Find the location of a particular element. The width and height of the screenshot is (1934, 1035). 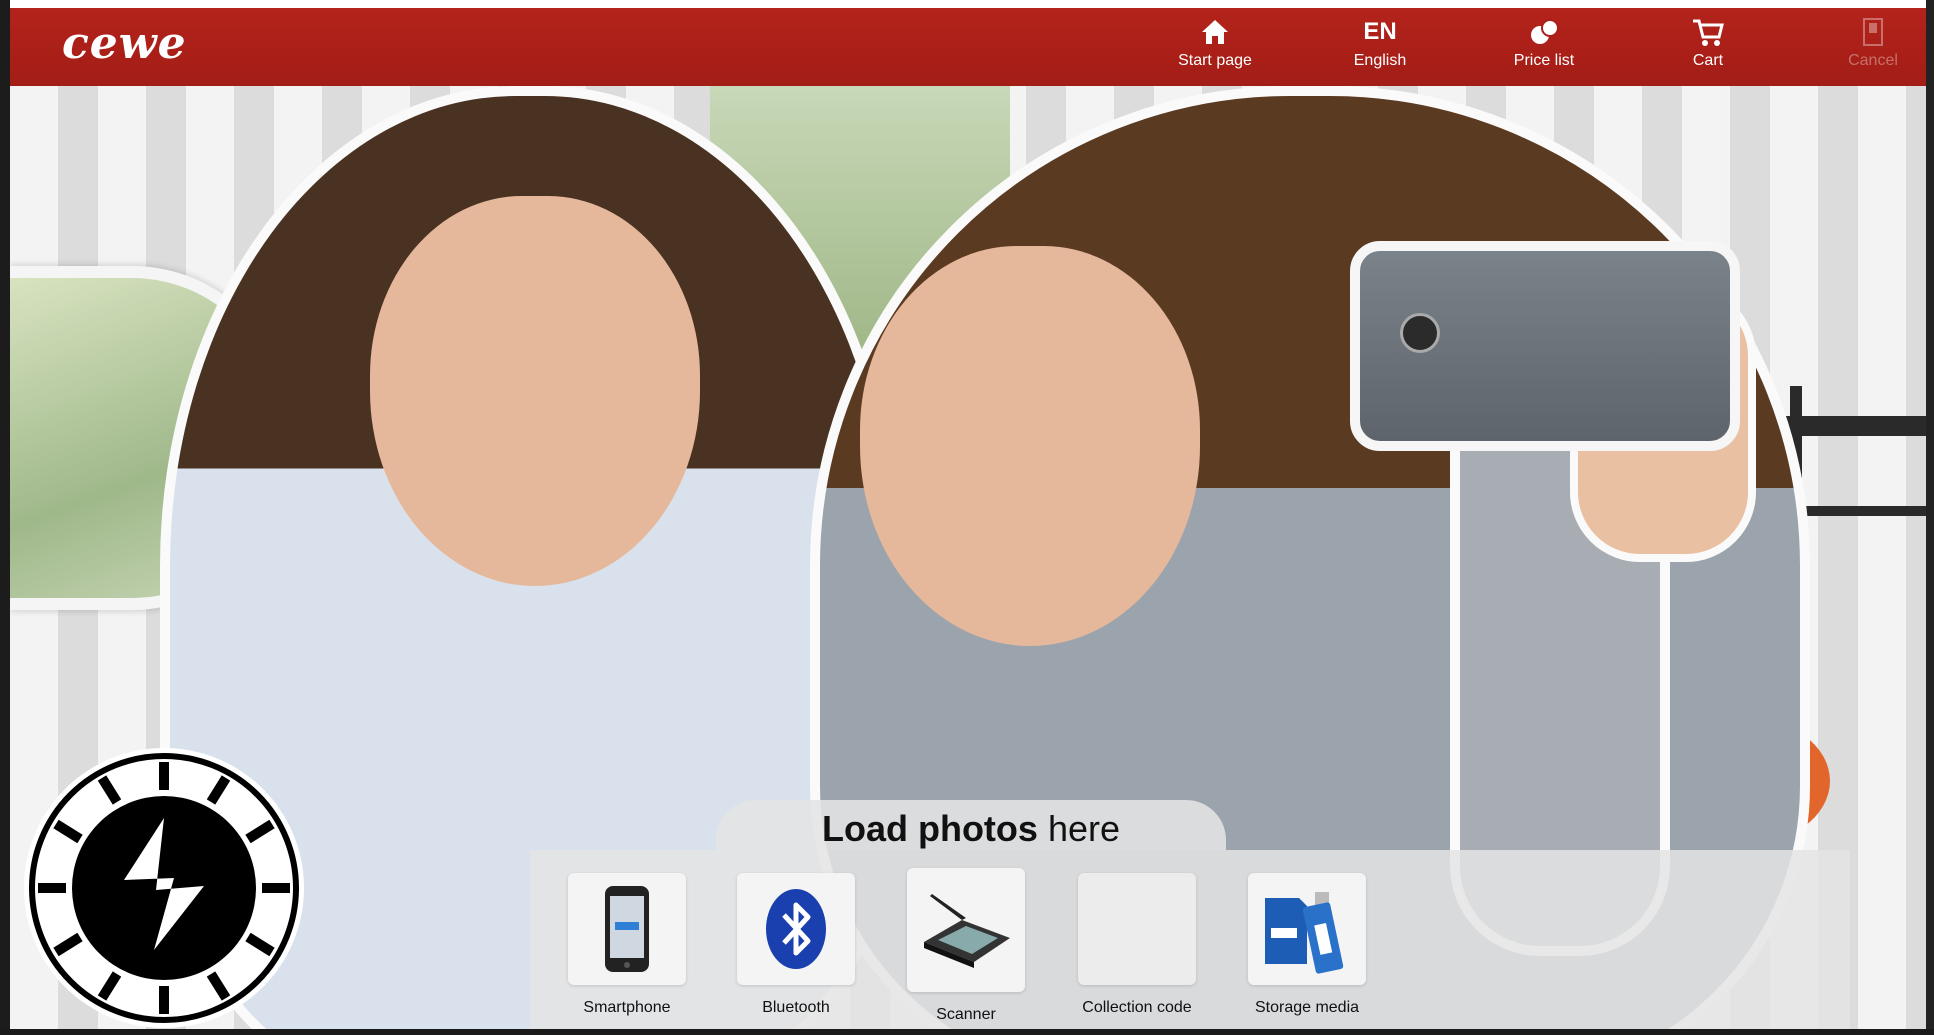

option-storage-media-label: Storage media is located at coordinates (1307, 1007).